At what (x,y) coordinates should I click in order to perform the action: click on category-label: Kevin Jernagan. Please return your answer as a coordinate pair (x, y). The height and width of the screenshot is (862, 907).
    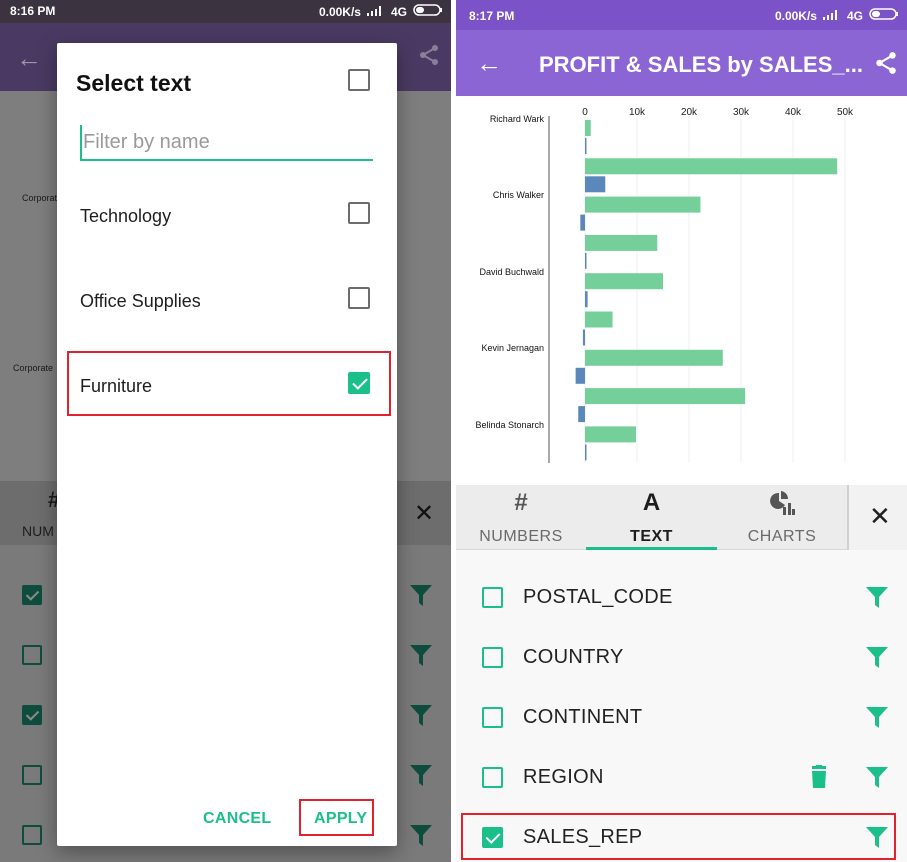
    Looking at the image, I should click on (512, 348).